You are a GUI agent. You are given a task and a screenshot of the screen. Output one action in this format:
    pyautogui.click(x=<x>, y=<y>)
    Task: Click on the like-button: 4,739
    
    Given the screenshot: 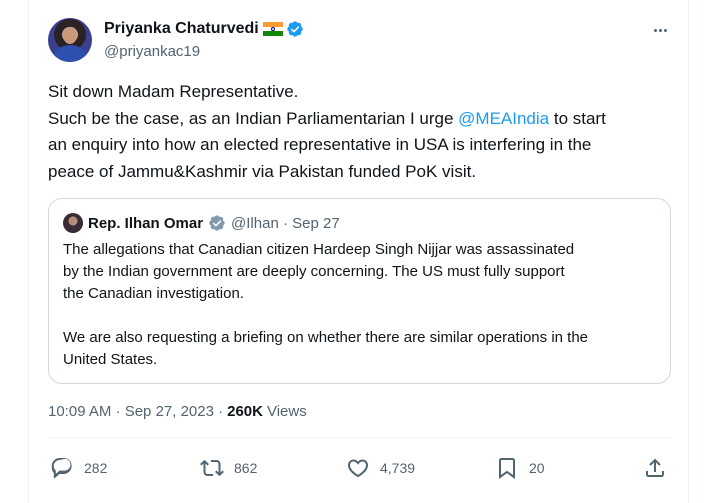 What is the action you would take?
    pyautogui.click(x=380, y=468)
    